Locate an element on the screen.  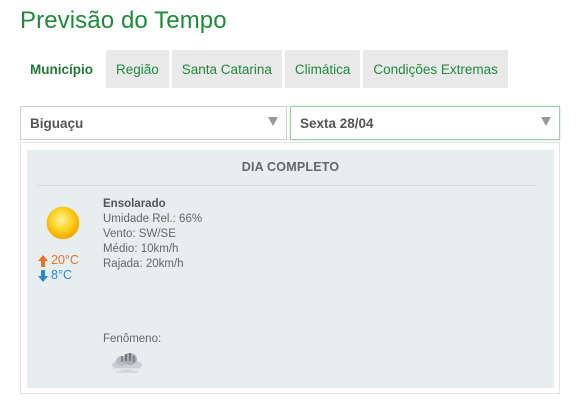
temperature-block: 20°C 8°C is located at coordinates (58, 268).